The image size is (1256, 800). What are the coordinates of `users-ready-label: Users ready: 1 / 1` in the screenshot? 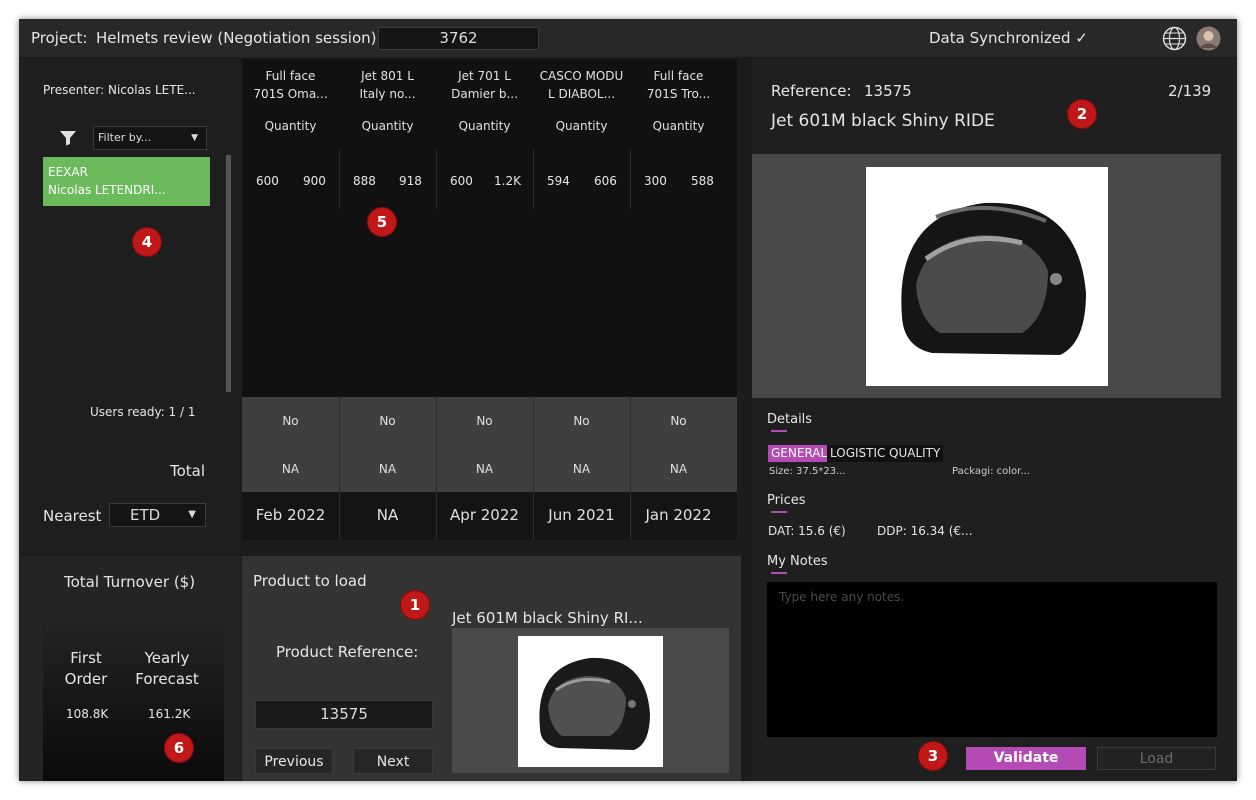 It's located at (143, 412).